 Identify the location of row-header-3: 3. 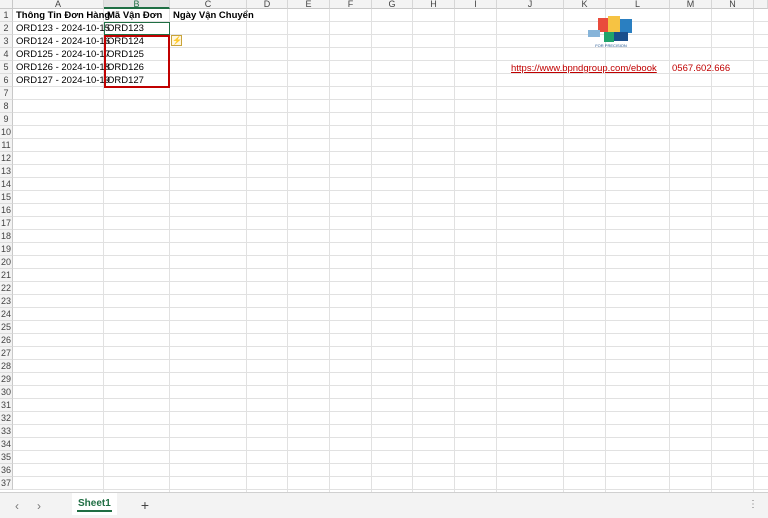
(6, 41).